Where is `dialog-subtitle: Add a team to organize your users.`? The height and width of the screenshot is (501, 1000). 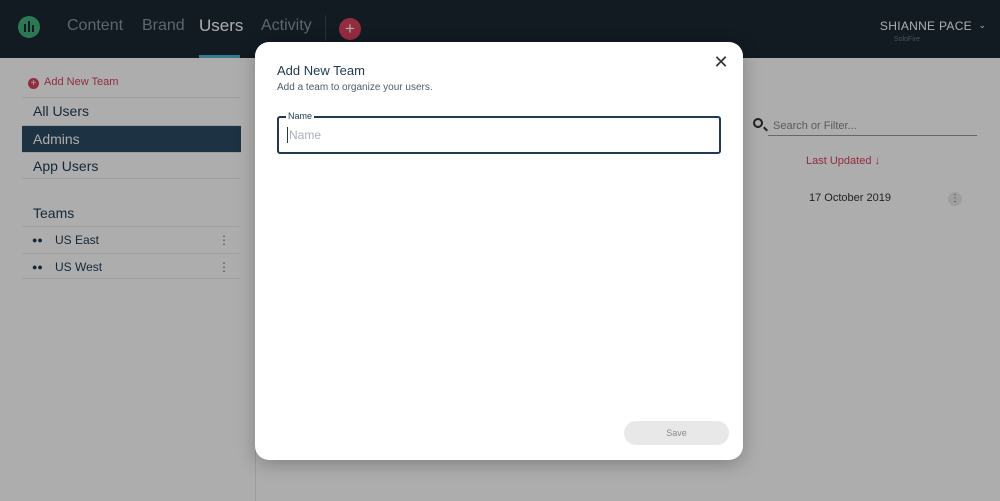 dialog-subtitle: Add a team to organize your users. is located at coordinates (355, 87).